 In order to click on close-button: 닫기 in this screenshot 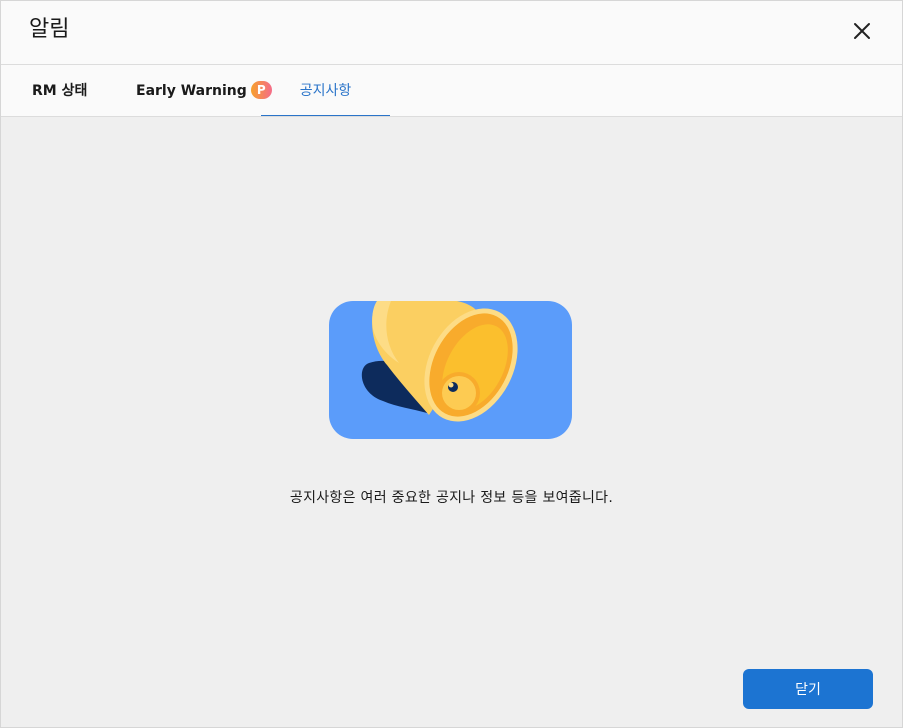, I will do `click(808, 689)`.